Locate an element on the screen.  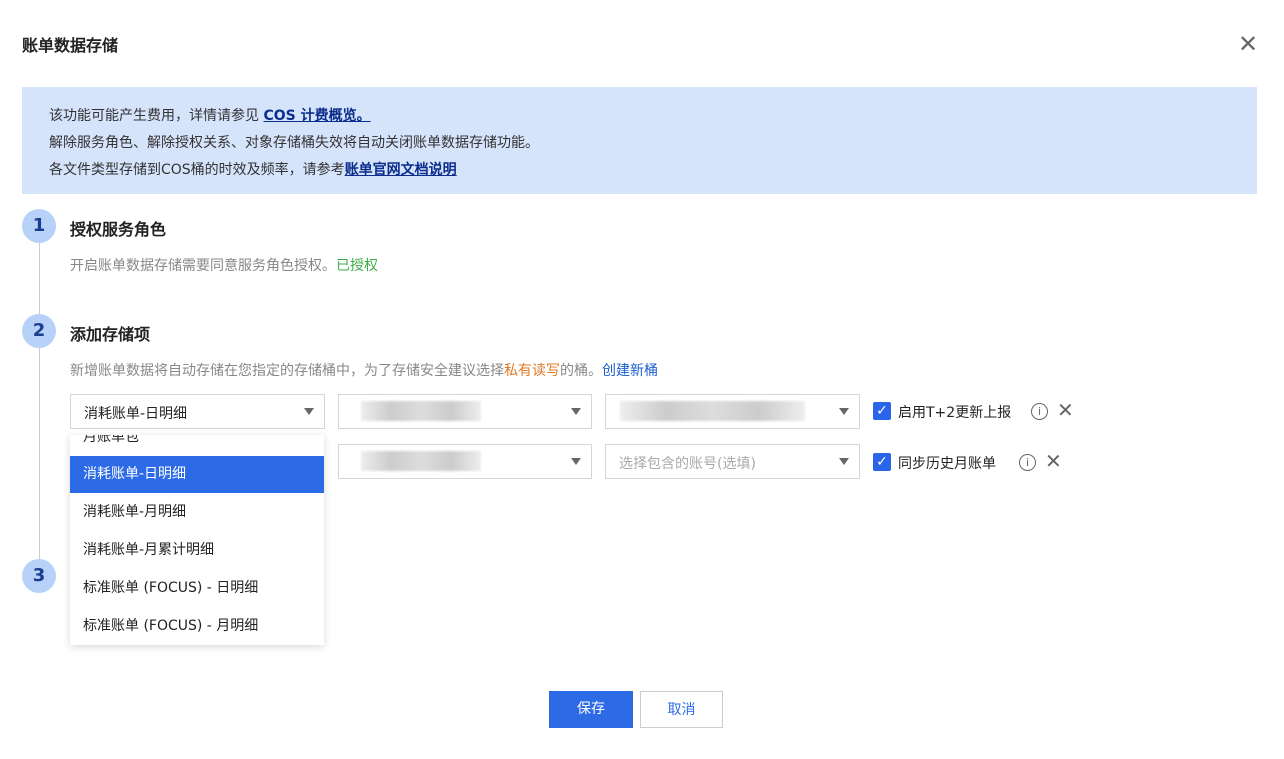
step-2-title: 添加存储项 is located at coordinates (110, 334).